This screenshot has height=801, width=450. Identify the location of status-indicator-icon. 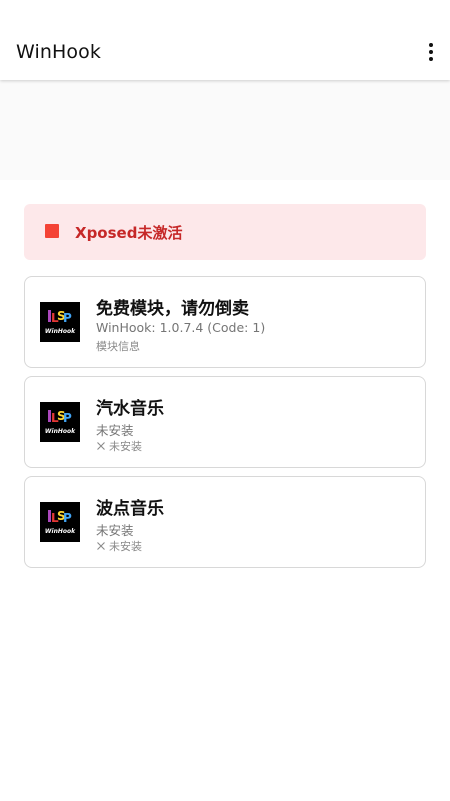
(52, 231).